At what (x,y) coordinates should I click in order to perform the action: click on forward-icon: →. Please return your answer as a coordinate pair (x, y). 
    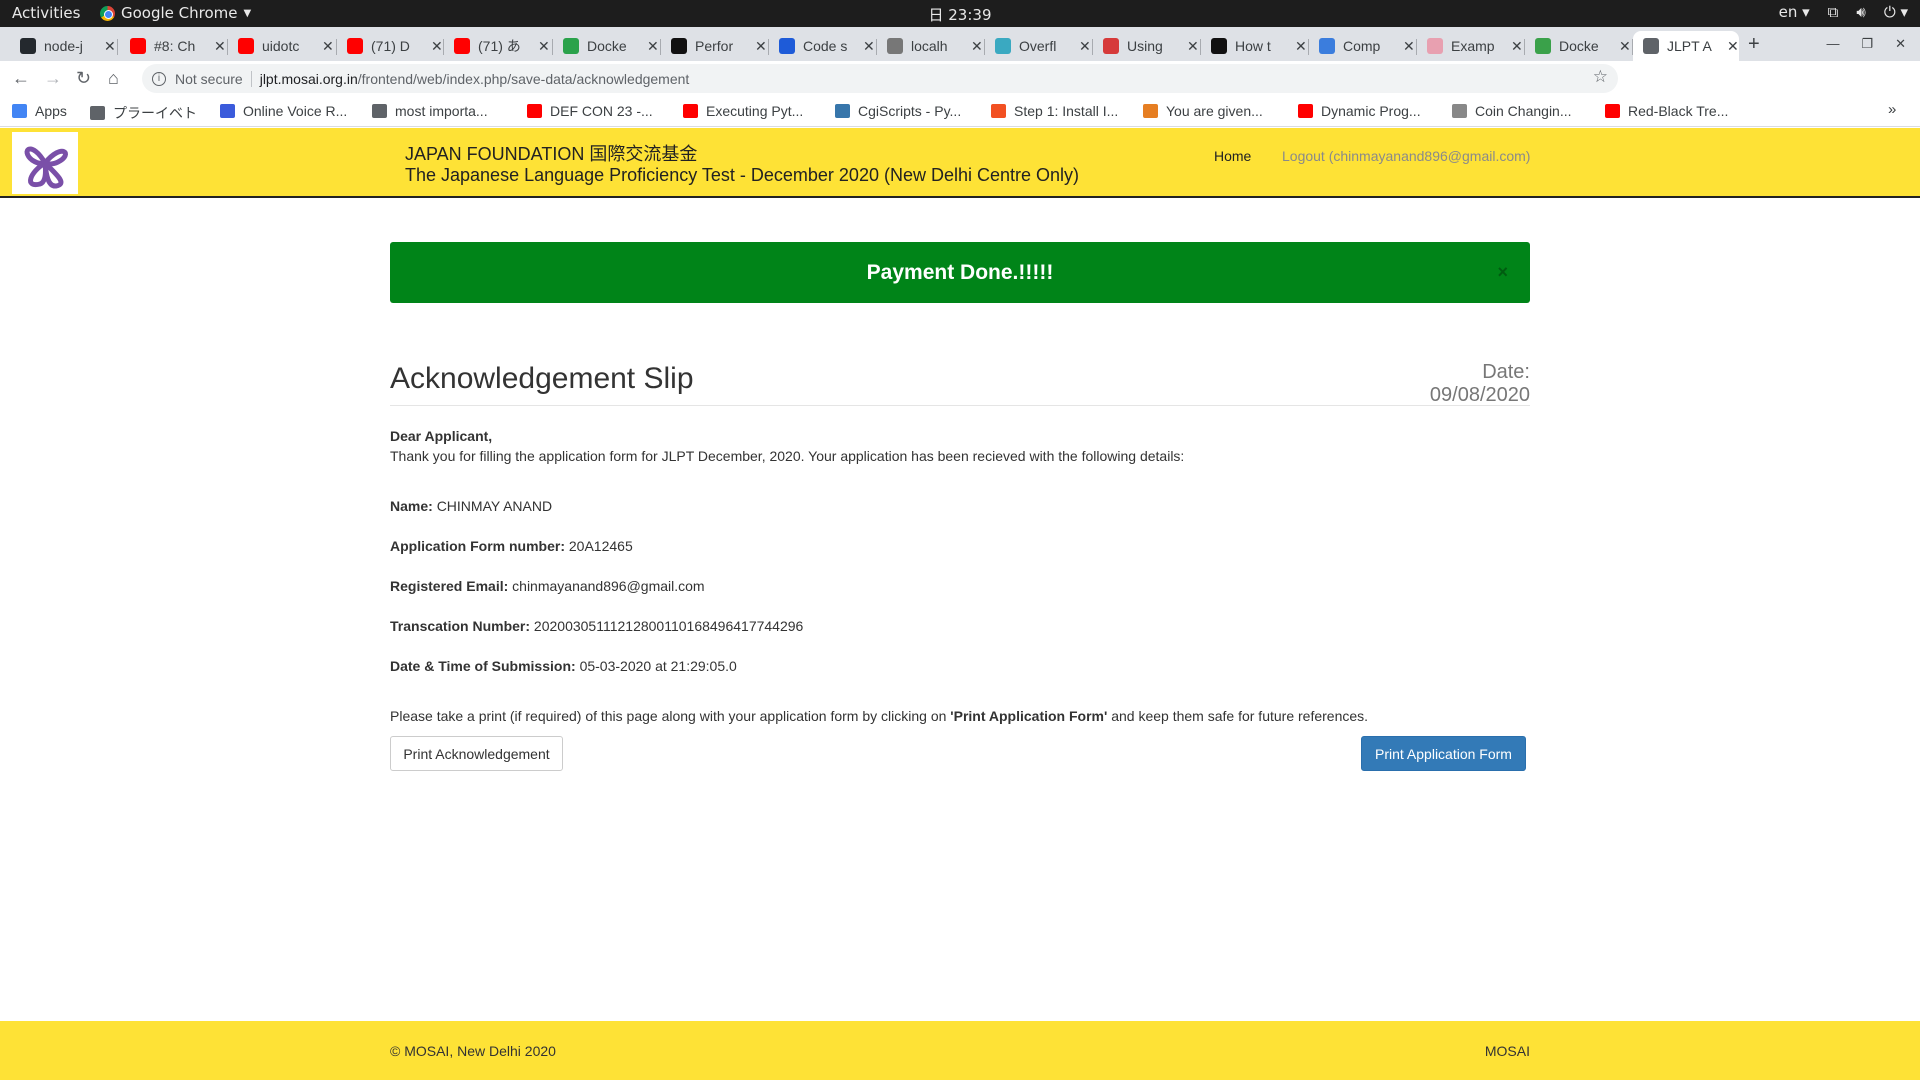
    Looking at the image, I should click on (53, 78).